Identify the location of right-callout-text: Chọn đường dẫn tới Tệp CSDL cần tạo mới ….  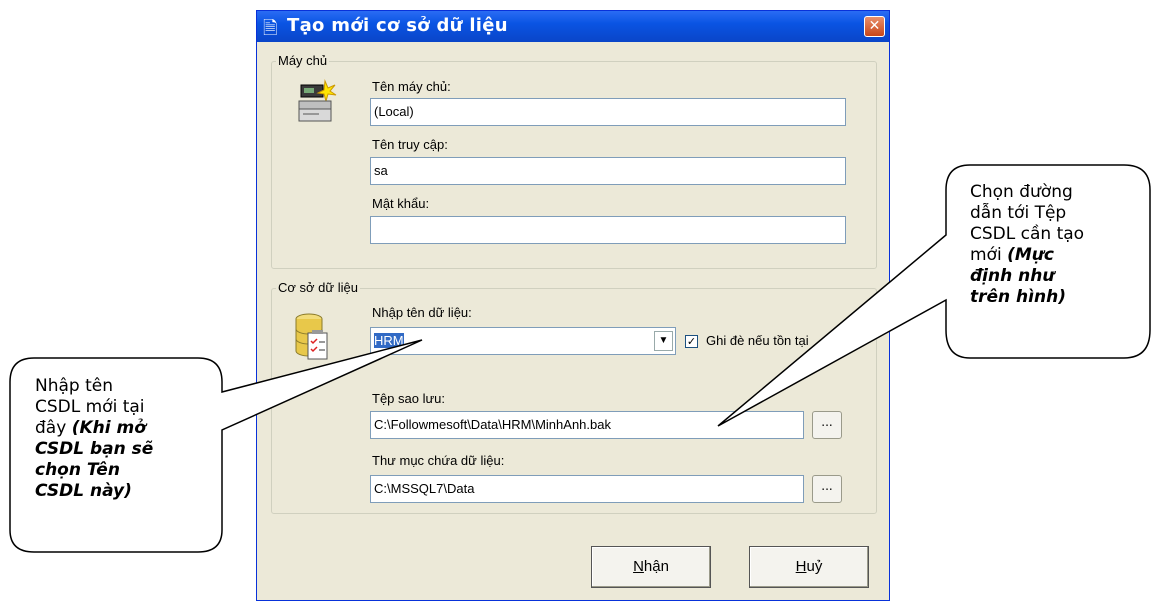
(1027, 245).